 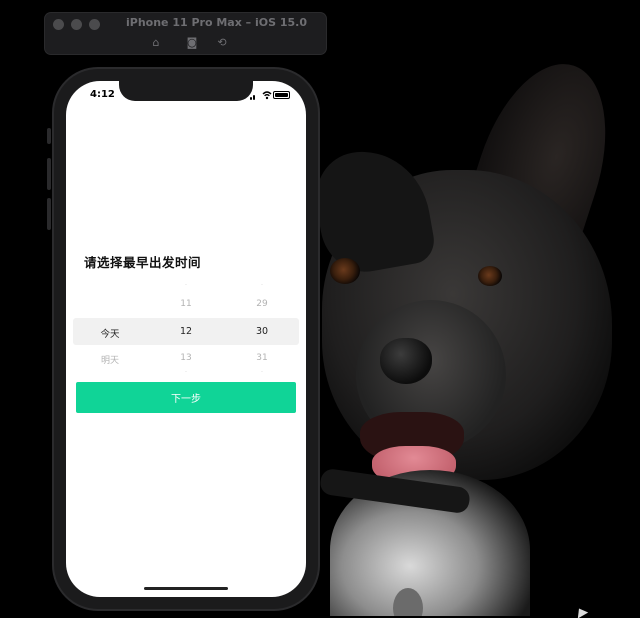 I want to click on mute-switch, so click(x=49, y=136).